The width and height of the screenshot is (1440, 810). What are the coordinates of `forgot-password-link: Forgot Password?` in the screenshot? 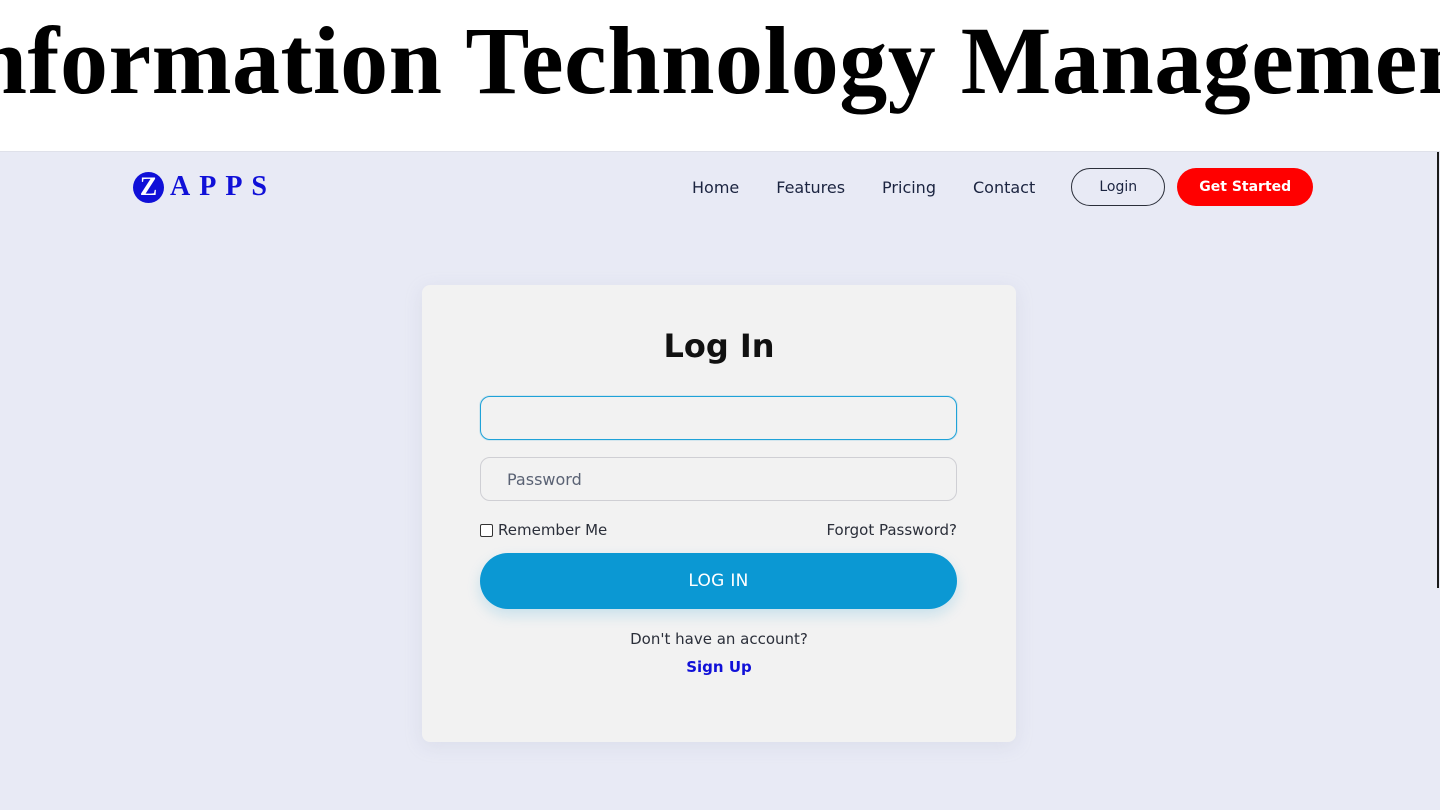 It's located at (891, 530).